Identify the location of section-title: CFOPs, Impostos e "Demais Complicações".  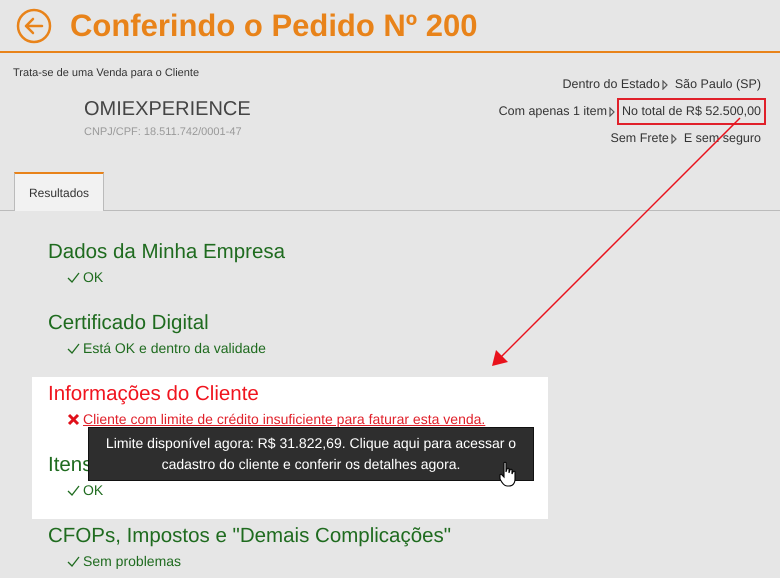
(250, 535).